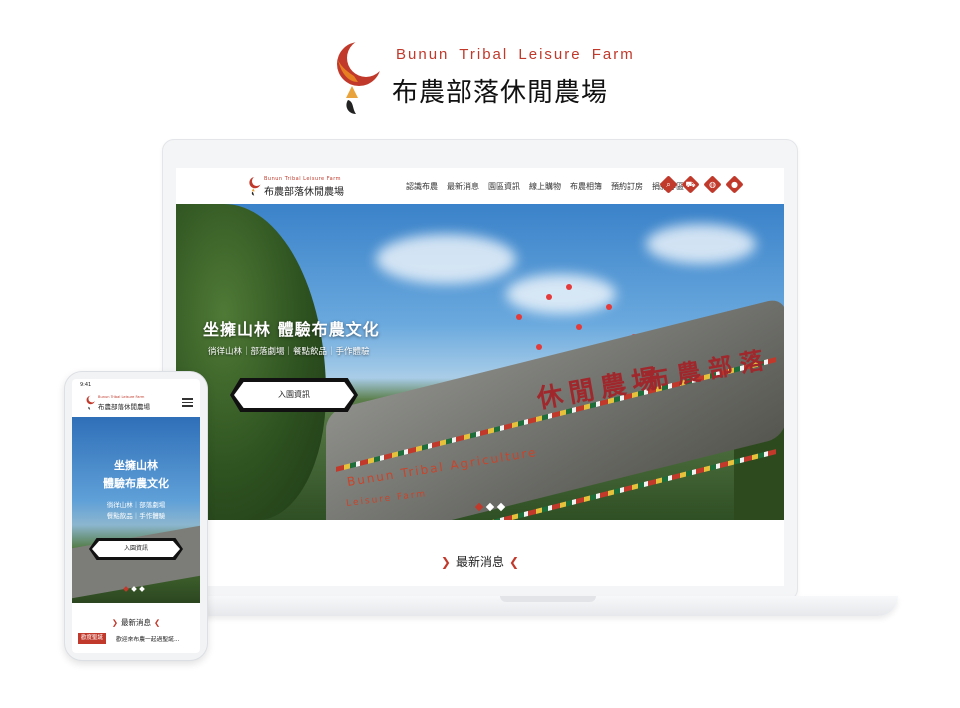 The width and height of the screenshot is (960, 708). What do you see at coordinates (303, 179) in the screenshot?
I see `site-brand-en: Bunun Tribal Leisure Farm` at bounding box center [303, 179].